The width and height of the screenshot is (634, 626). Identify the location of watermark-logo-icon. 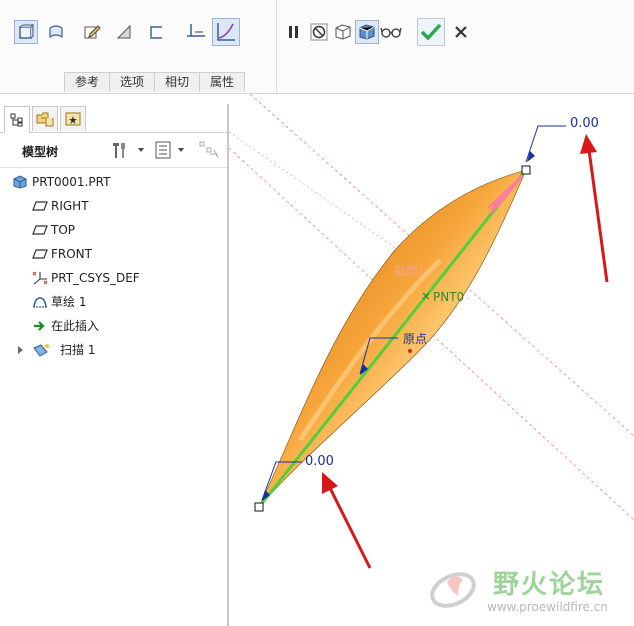
(453, 590).